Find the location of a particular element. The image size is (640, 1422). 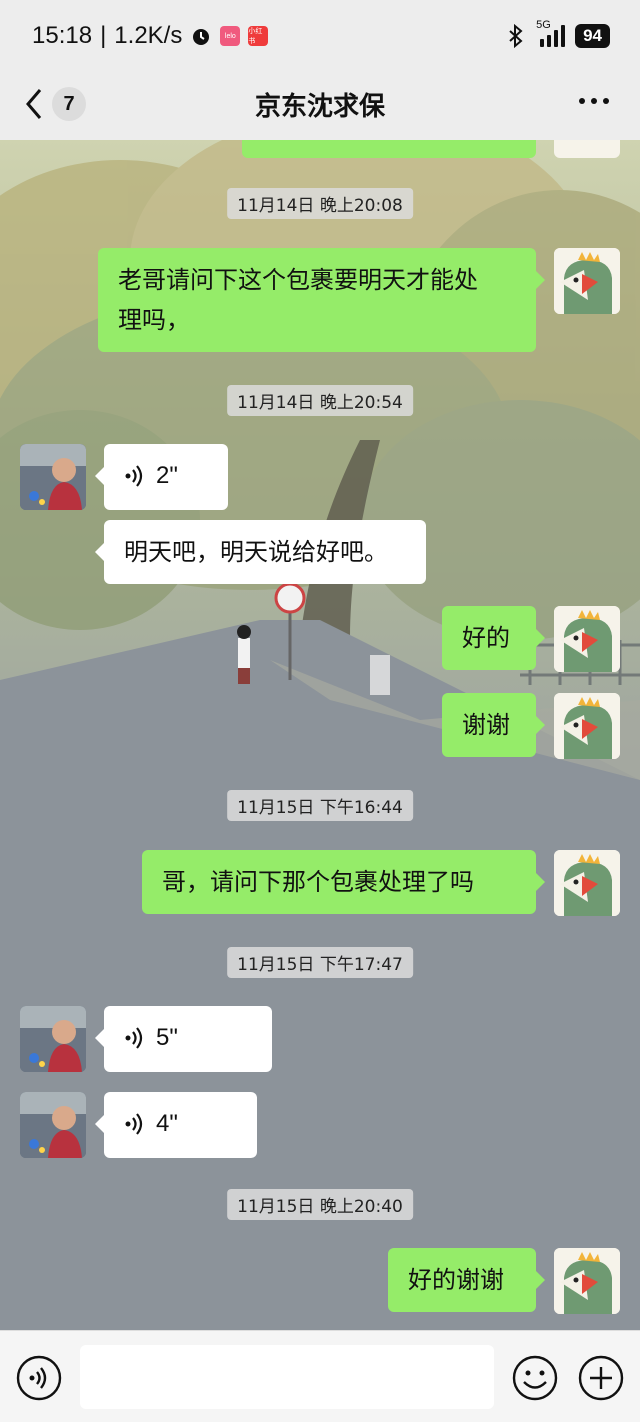

contact-message-bubble: 明天吧，明天说给好吧。 is located at coordinates (260, 552).